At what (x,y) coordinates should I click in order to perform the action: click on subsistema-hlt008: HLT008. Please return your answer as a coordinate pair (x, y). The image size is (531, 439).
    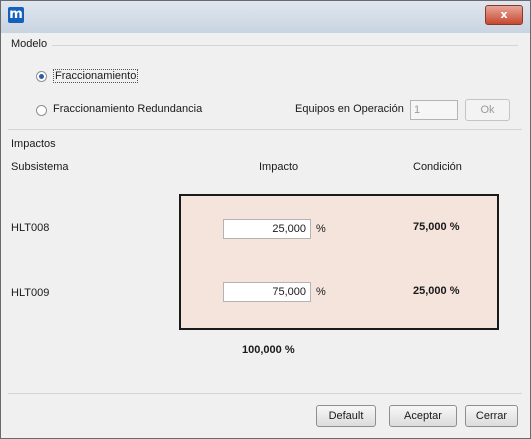
    Looking at the image, I should click on (30, 228).